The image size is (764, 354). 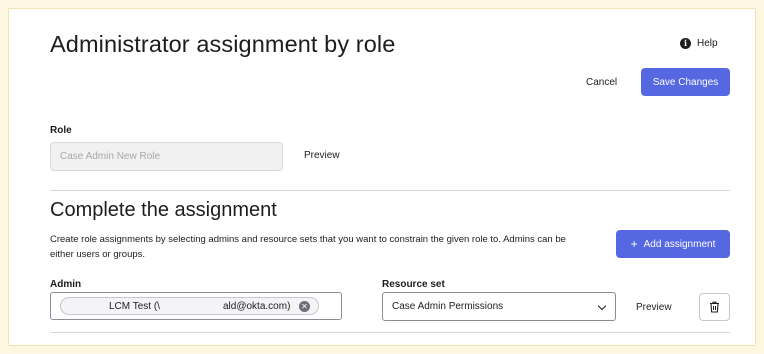 What do you see at coordinates (685, 82) in the screenshot?
I see `save-changes-button: Save Changes` at bounding box center [685, 82].